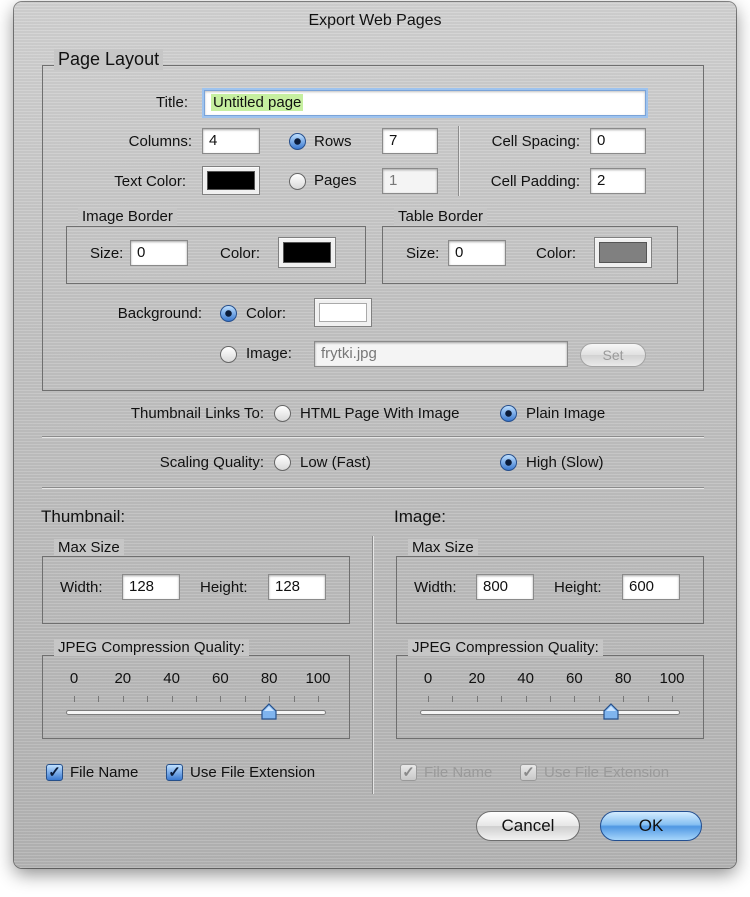  I want to click on background-color-radio, so click(228, 313).